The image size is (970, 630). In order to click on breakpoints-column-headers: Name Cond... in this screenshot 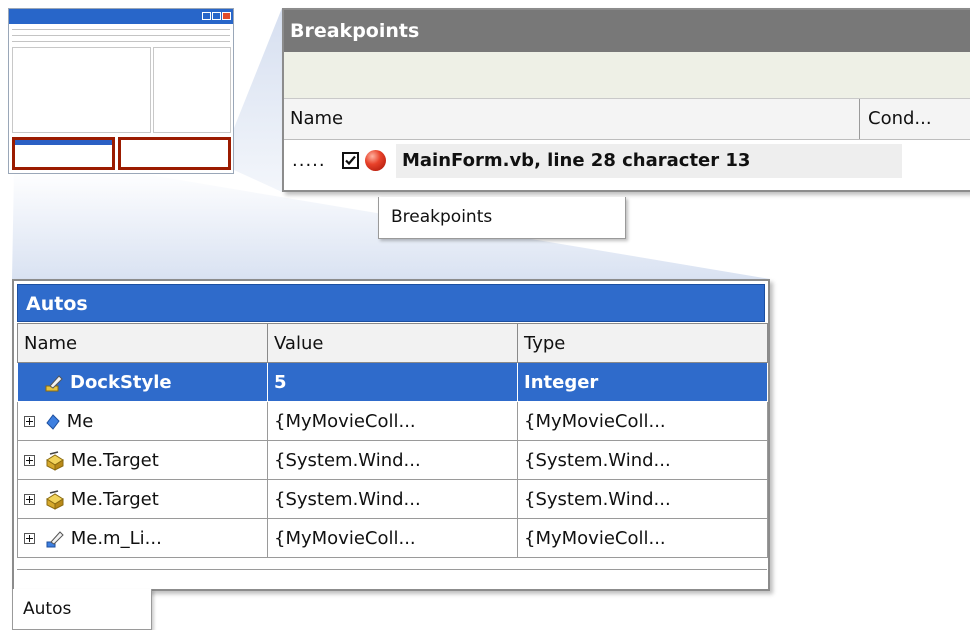, I will do `click(627, 119)`.